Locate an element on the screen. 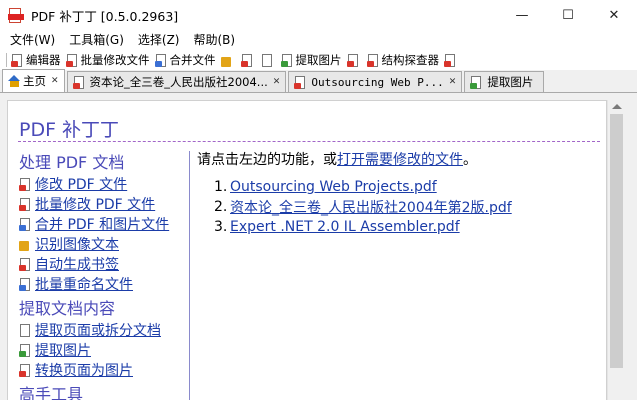  function-item: 提取图片 is located at coordinates (104, 350).